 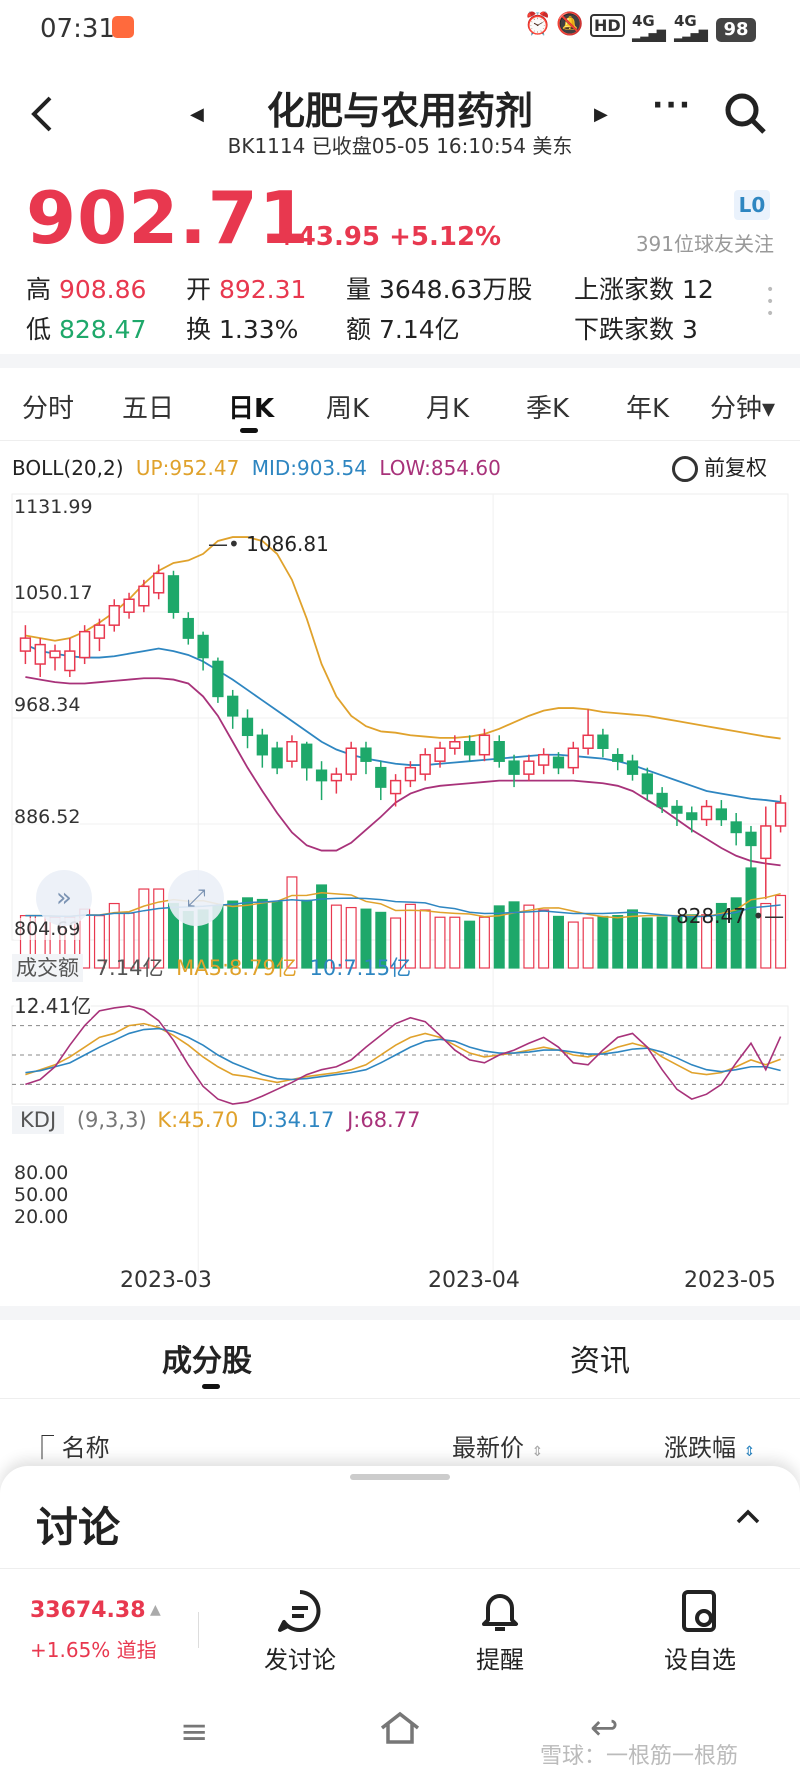 What do you see at coordinates (748, 1516) in the screenshot?
I see `collapse-chevron-icon` at bounding box center [748, 1516].